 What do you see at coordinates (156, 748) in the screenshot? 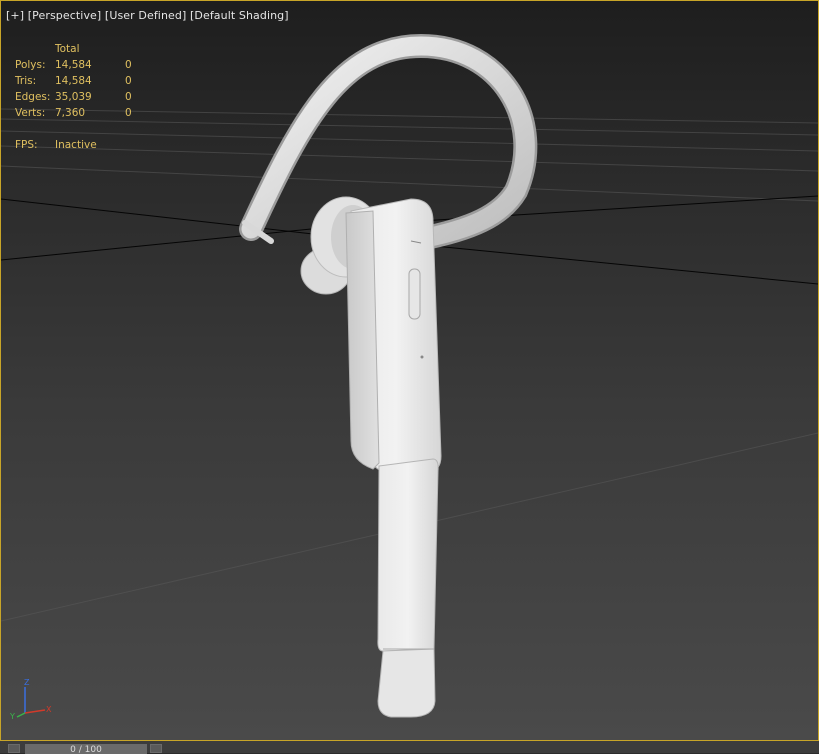
I see `next-frame-button` at bounding box center [156, 748].